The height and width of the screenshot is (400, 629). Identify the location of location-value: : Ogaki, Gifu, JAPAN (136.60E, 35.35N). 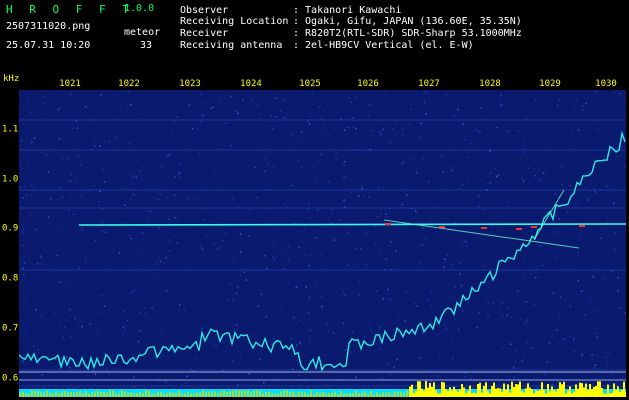
(407, 21).